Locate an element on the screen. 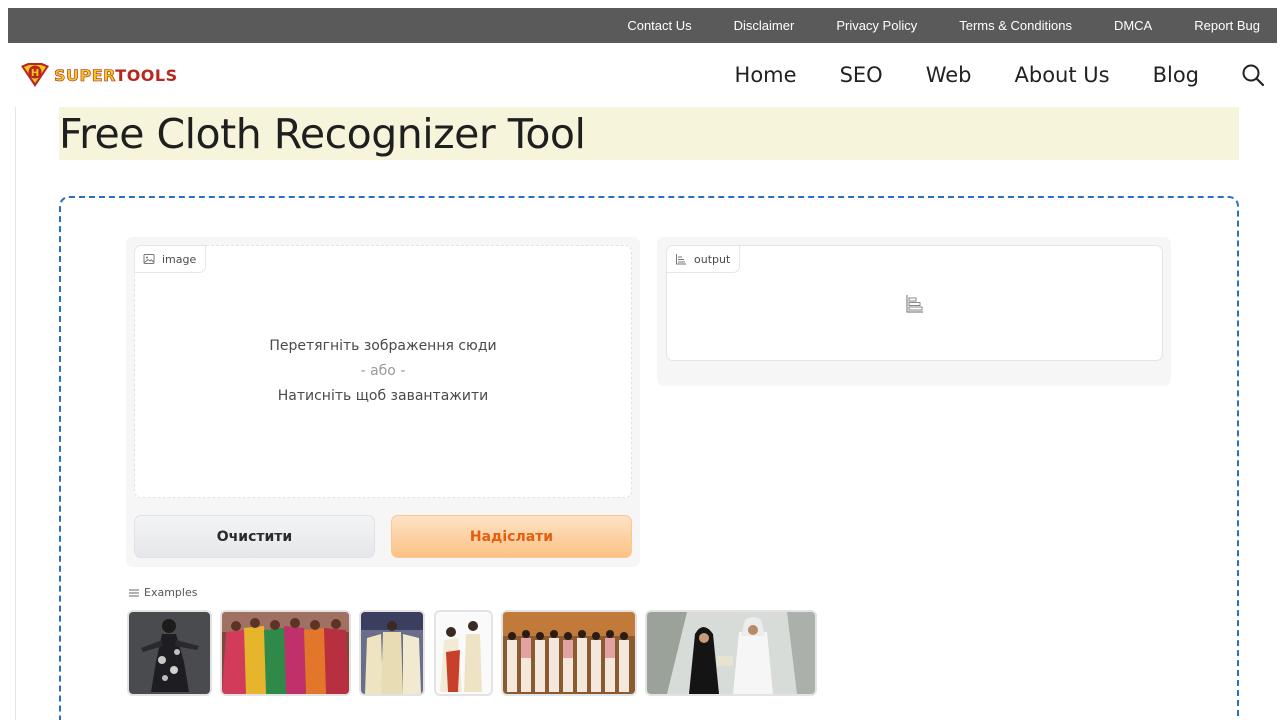  content-left-border is located at coordinates (15, 413).